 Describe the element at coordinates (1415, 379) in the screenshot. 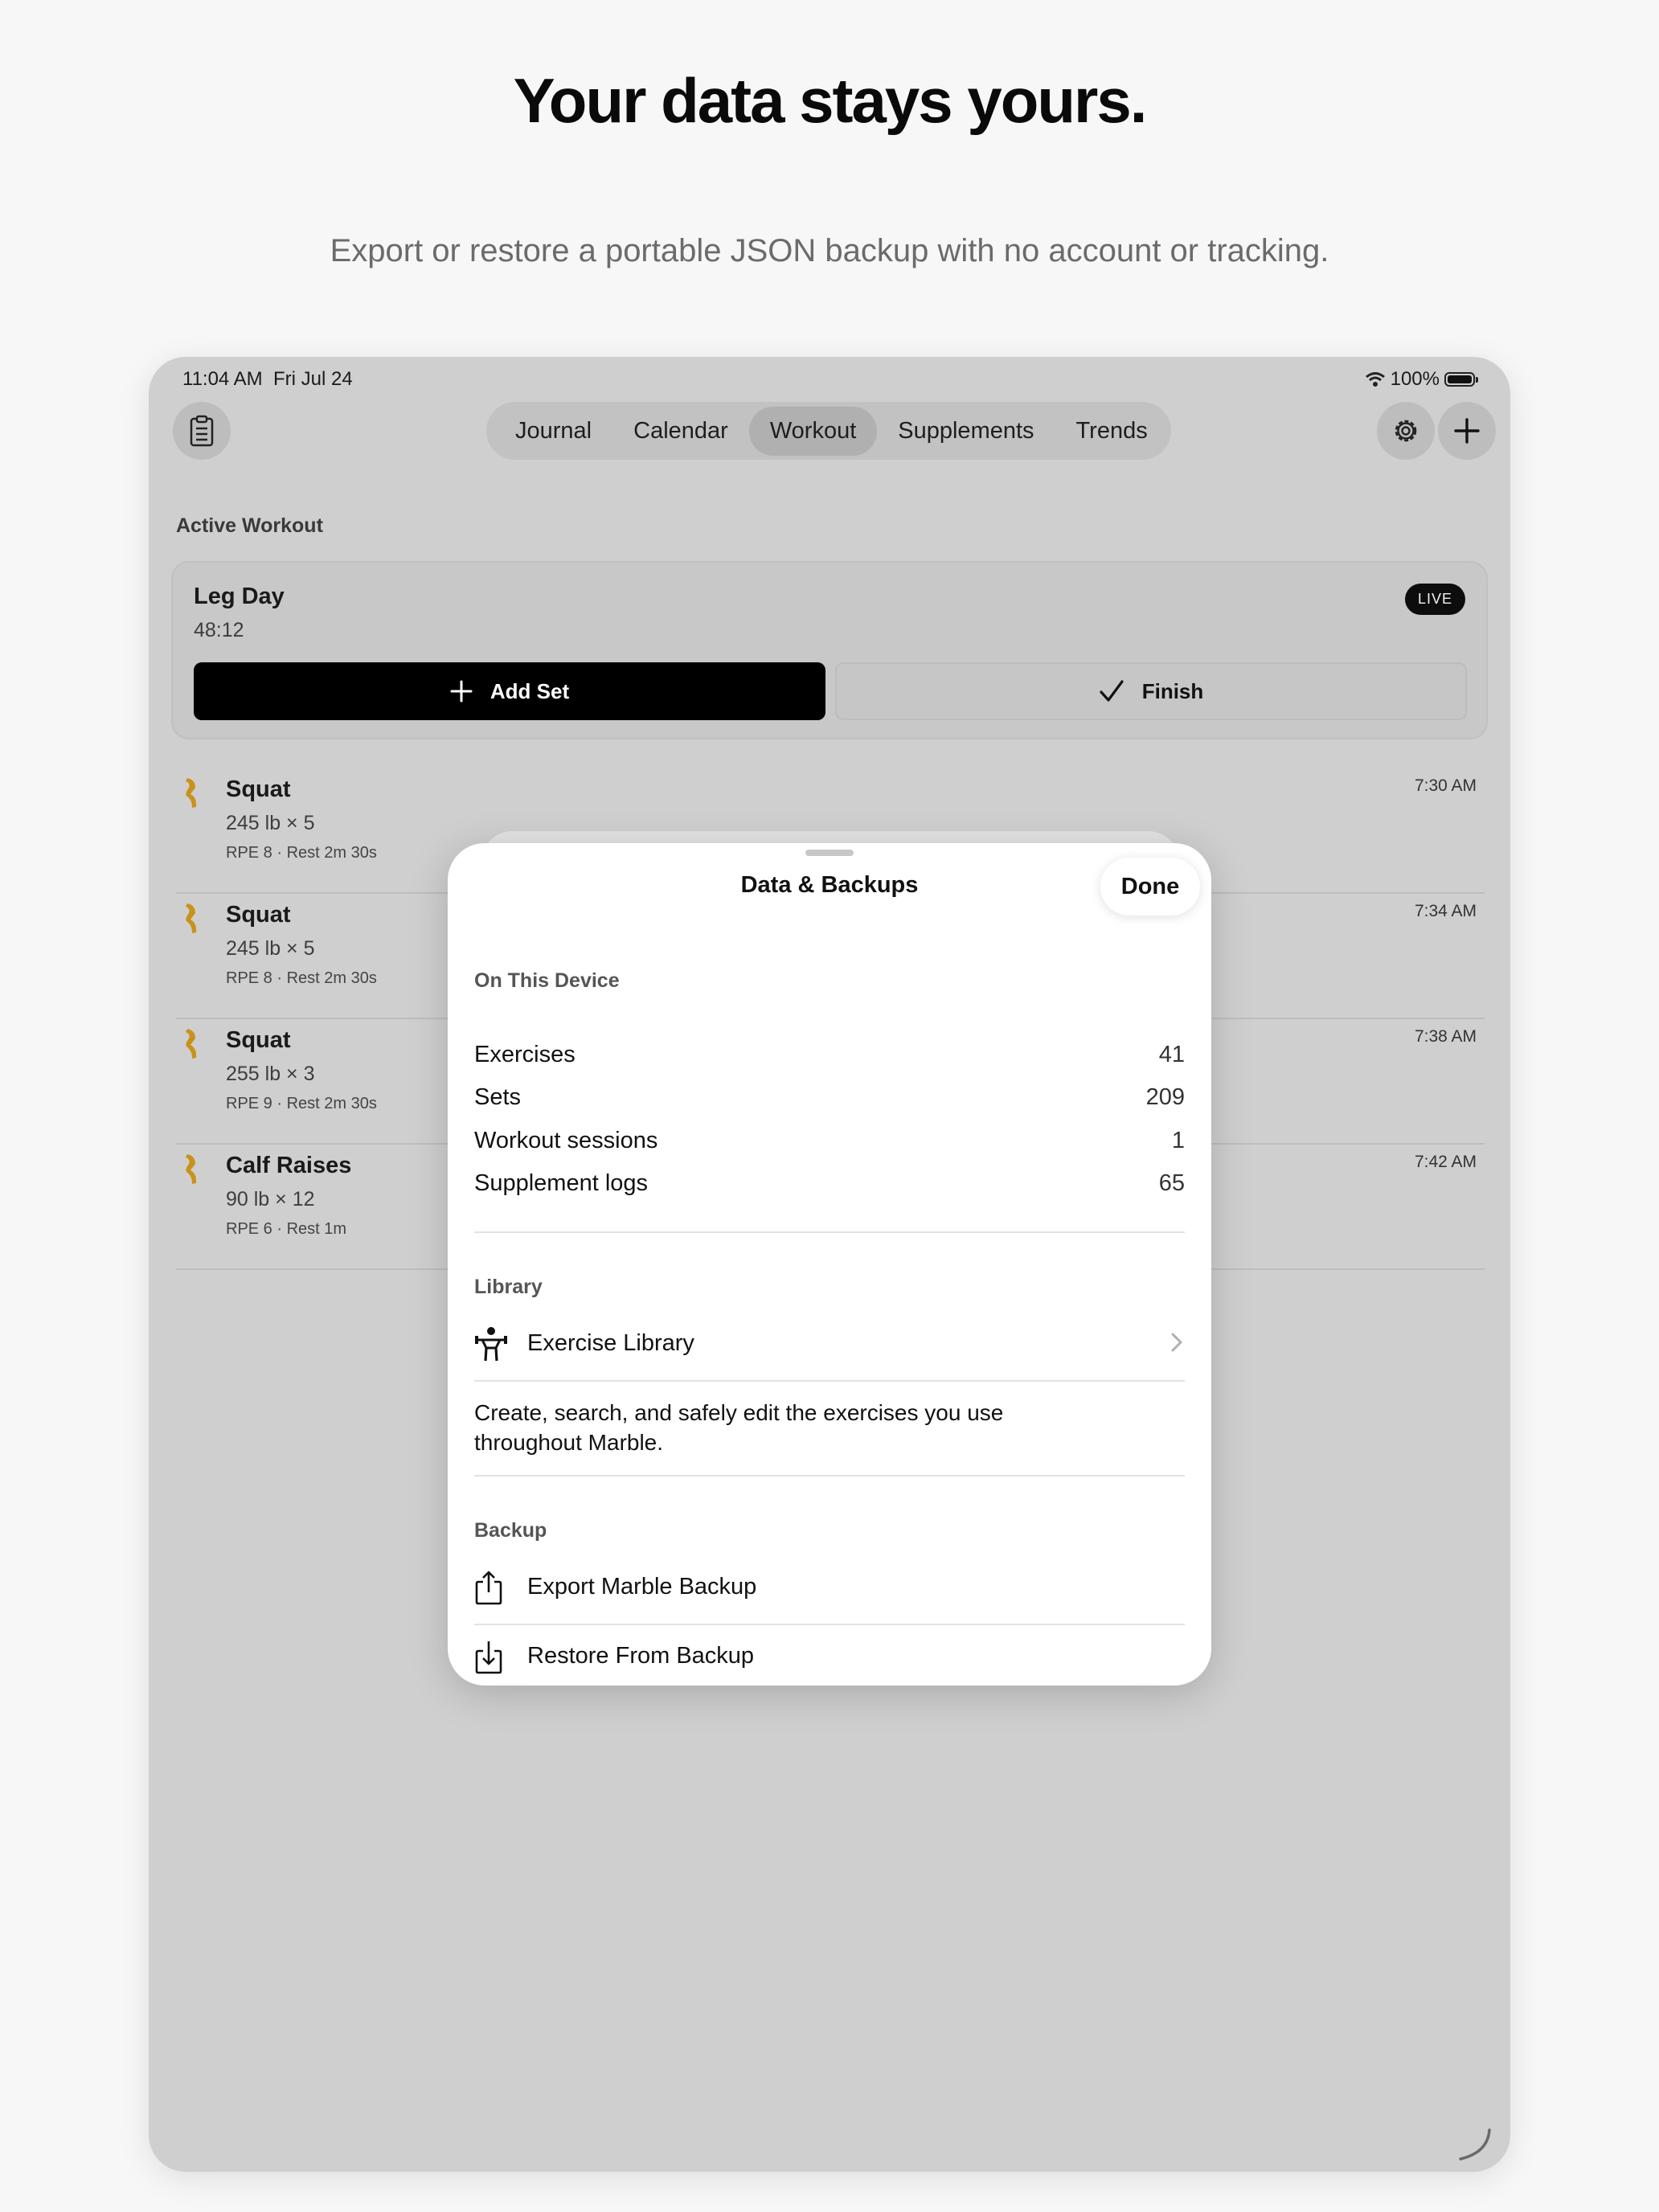

I see `battery-percent: 100%` at that location.